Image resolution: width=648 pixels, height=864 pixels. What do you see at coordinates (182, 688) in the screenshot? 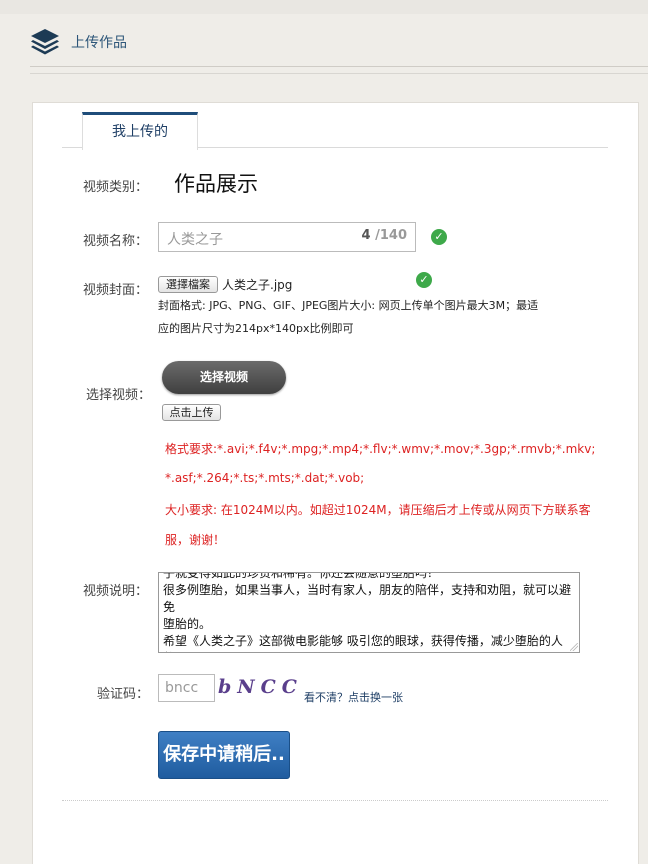
I see `captcha-placeholder: bncc` at bounding box center [182, 688].